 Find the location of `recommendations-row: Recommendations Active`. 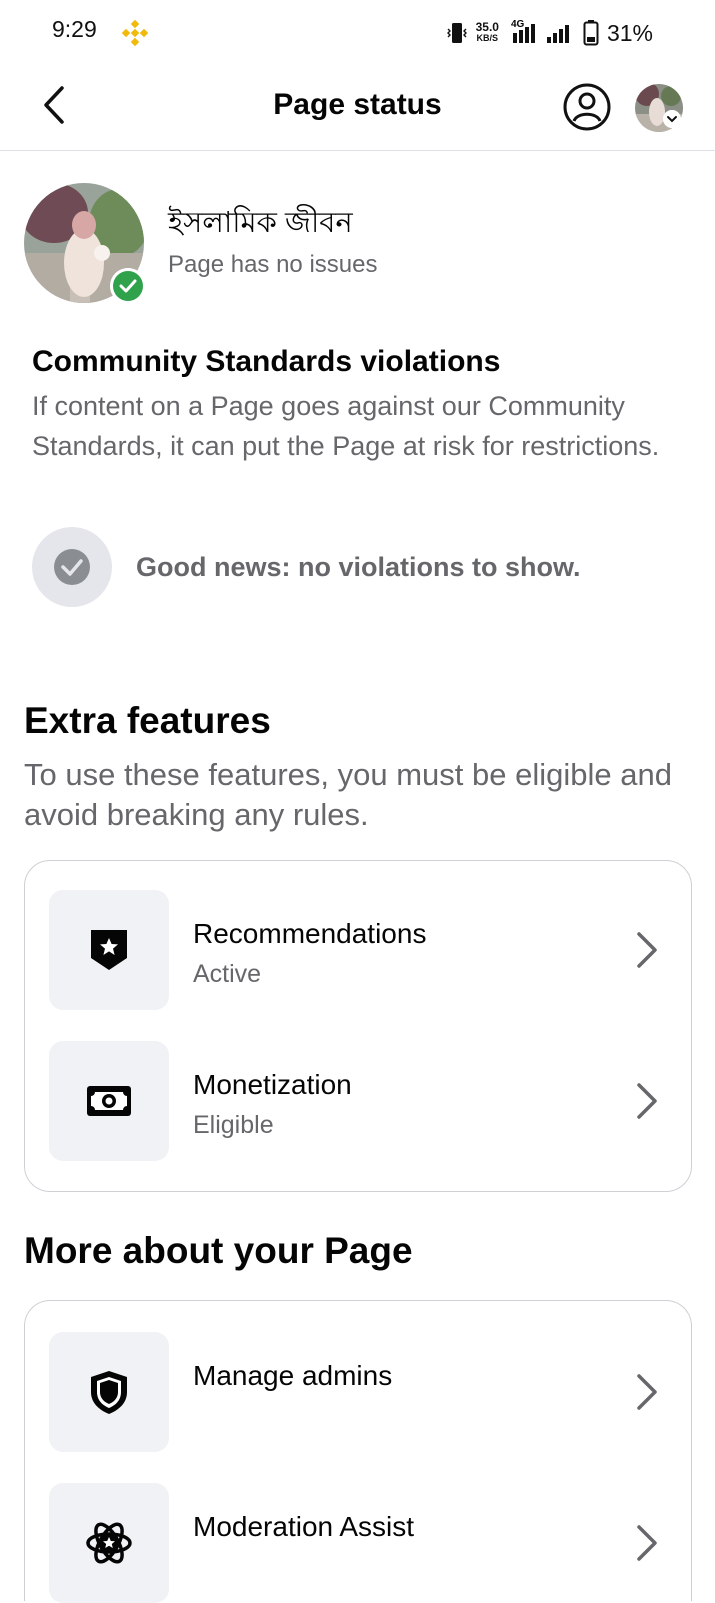

recommendations-row: Recommendations Active is located at coordinates (358, 950).